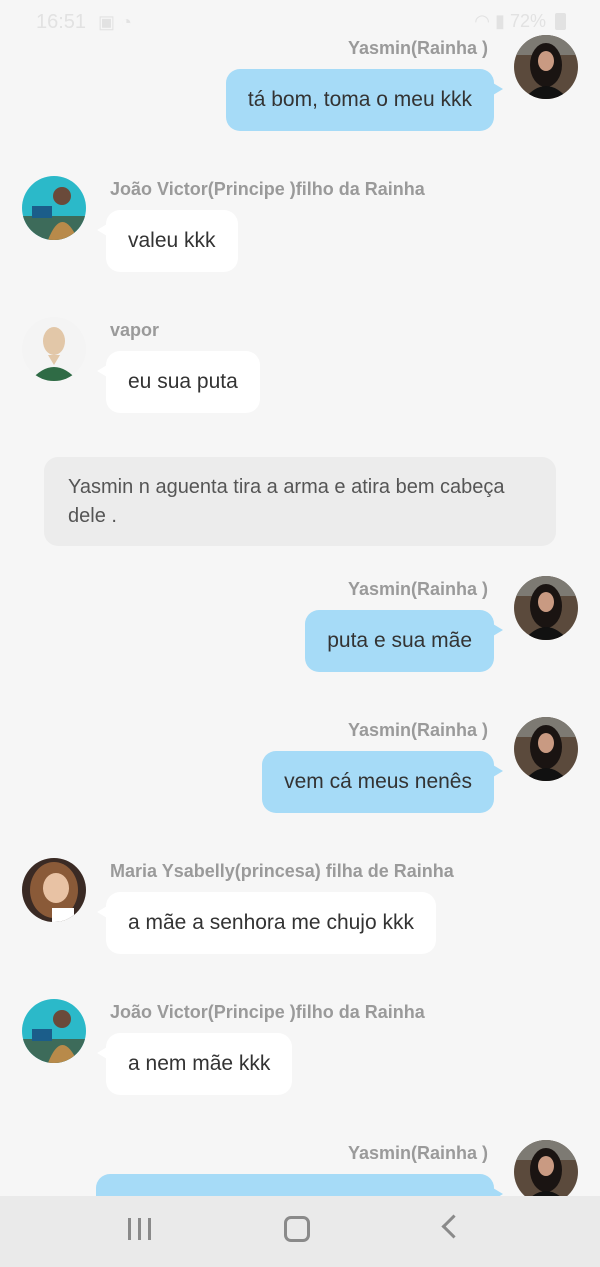 The width and height of the screenshot is (600, 1267). Describe the element at coordinates (140, 1229) in the screenshot. I see `recent-apps-icon` at that location.